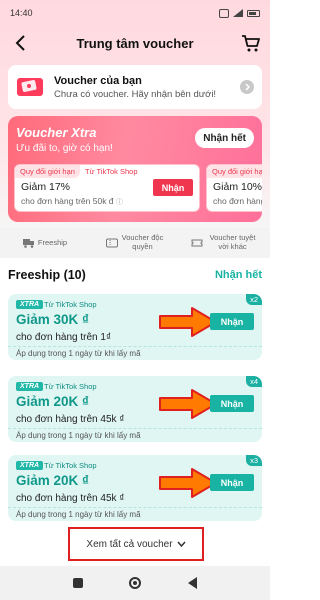 The width and height of the screenshot is (320, 600). Describe the element at coordinates (78, 583) in the screenshot. I see `recent-apps-icon` at that location.